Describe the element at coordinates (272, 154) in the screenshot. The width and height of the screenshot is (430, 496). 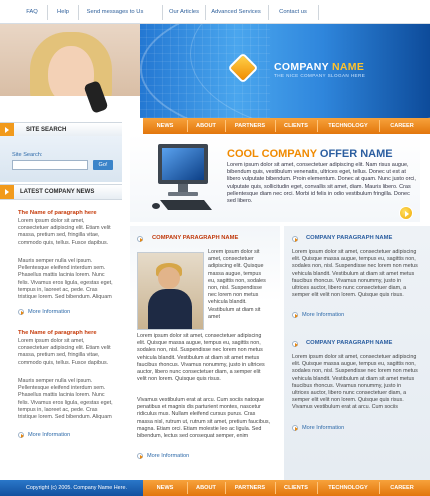
I see `offer-title-part: COOL COMPANY` at that location.